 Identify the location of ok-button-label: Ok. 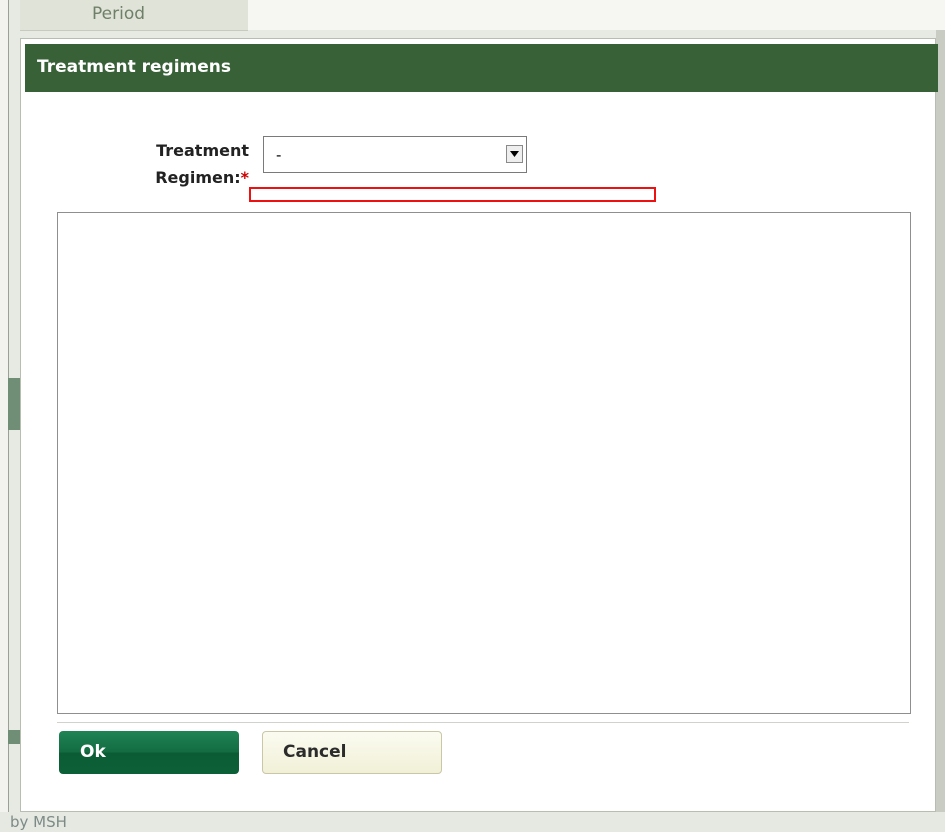
(93, 752).